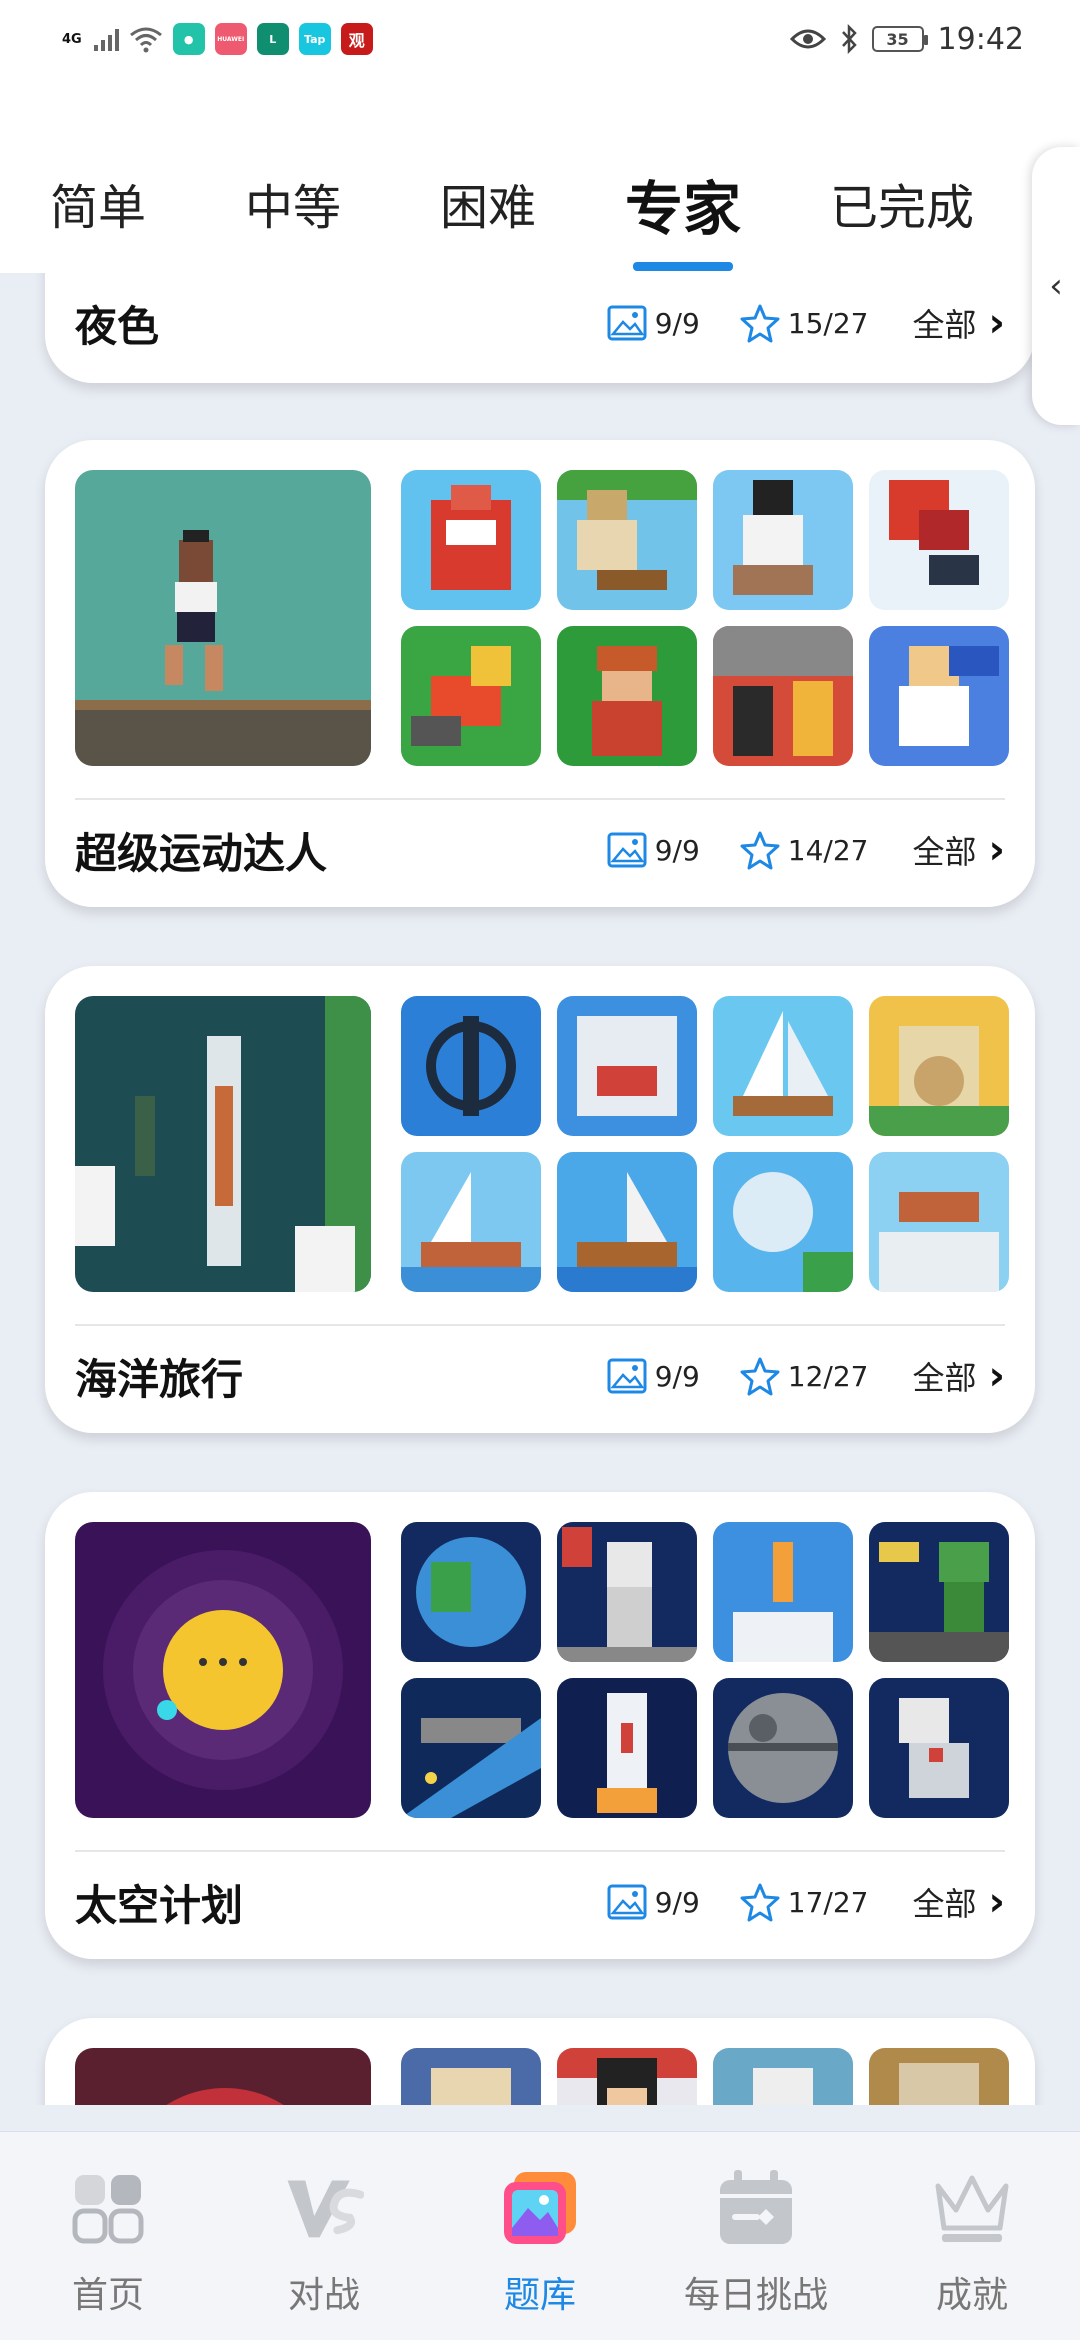  Describe the element at coordinates (108, 2208) in the screenshot. I see `home-grid-icon` at that location.